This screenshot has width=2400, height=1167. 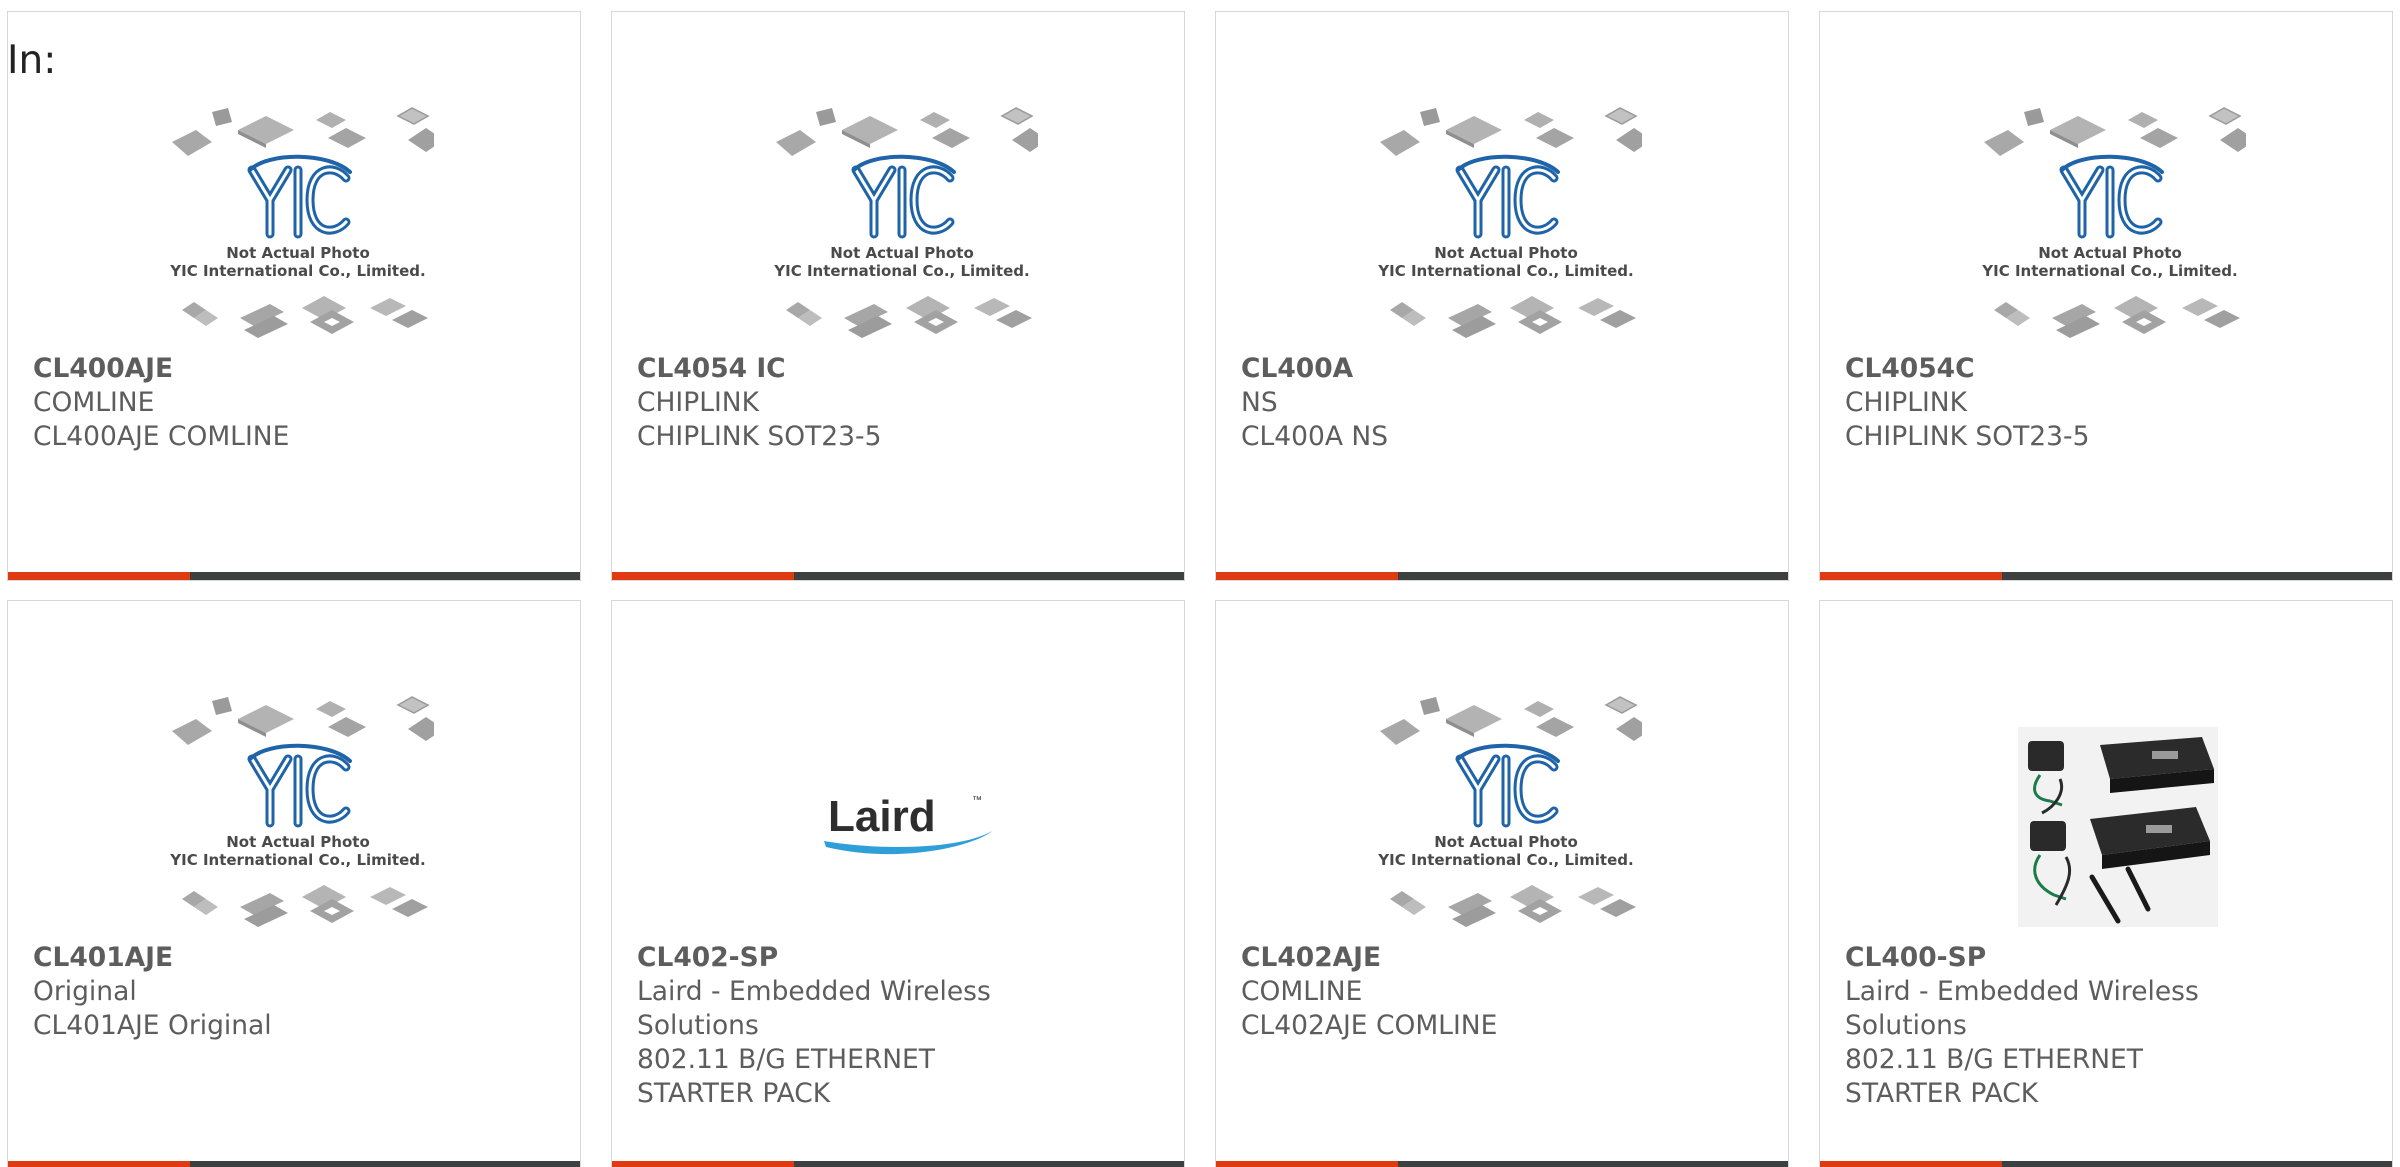 I want to click on description-label: CL402AJE COMLINE, so click(x=1369, y=1025).